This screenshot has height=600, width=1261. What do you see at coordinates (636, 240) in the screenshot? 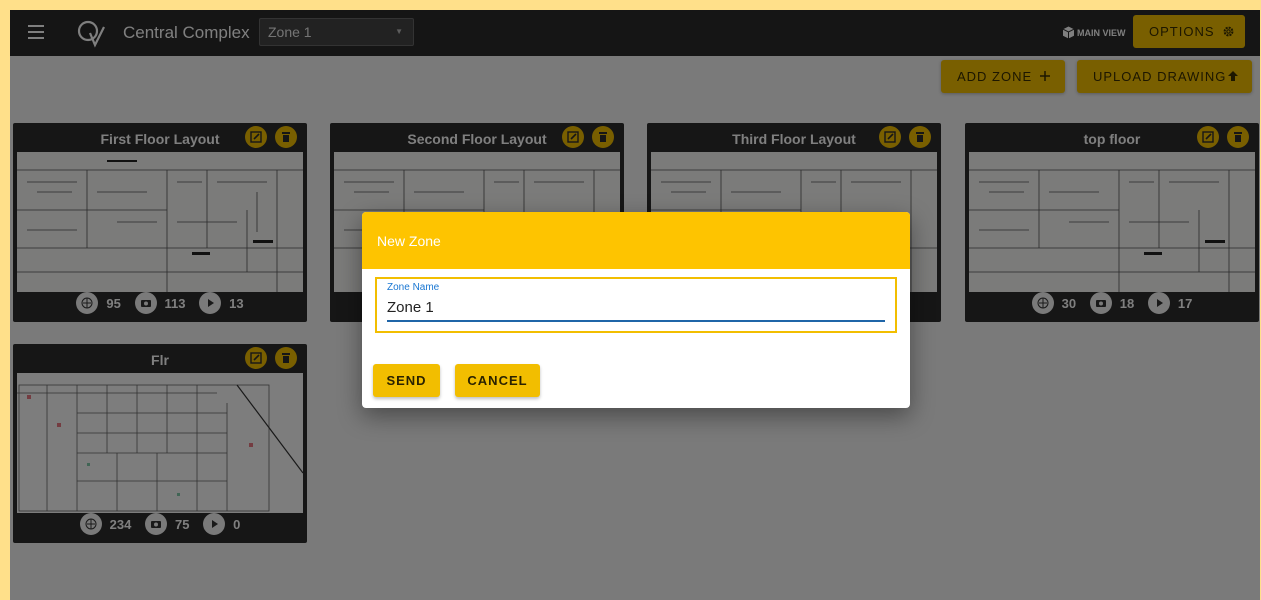
I see `dialog-header: New Zone` at bounding box center [636, 240].